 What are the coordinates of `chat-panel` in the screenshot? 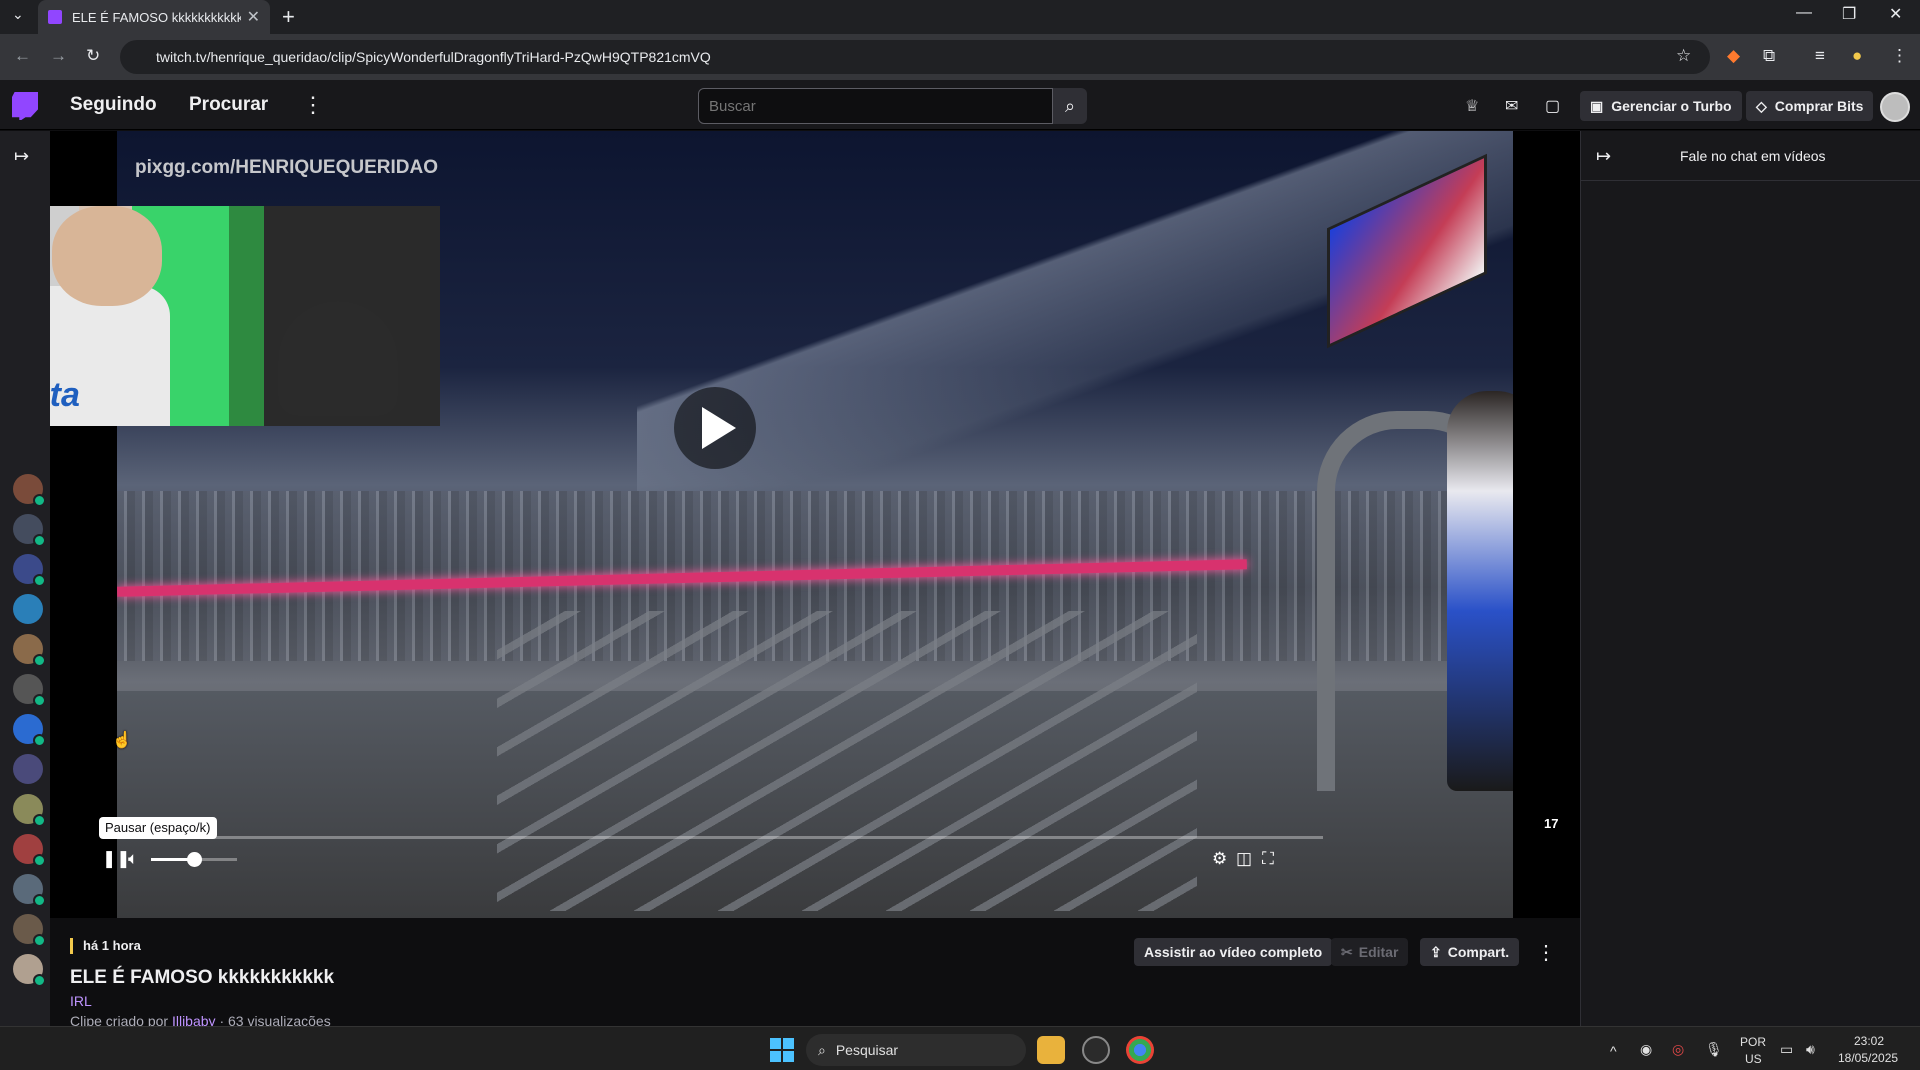 It's located at (1750, 578).